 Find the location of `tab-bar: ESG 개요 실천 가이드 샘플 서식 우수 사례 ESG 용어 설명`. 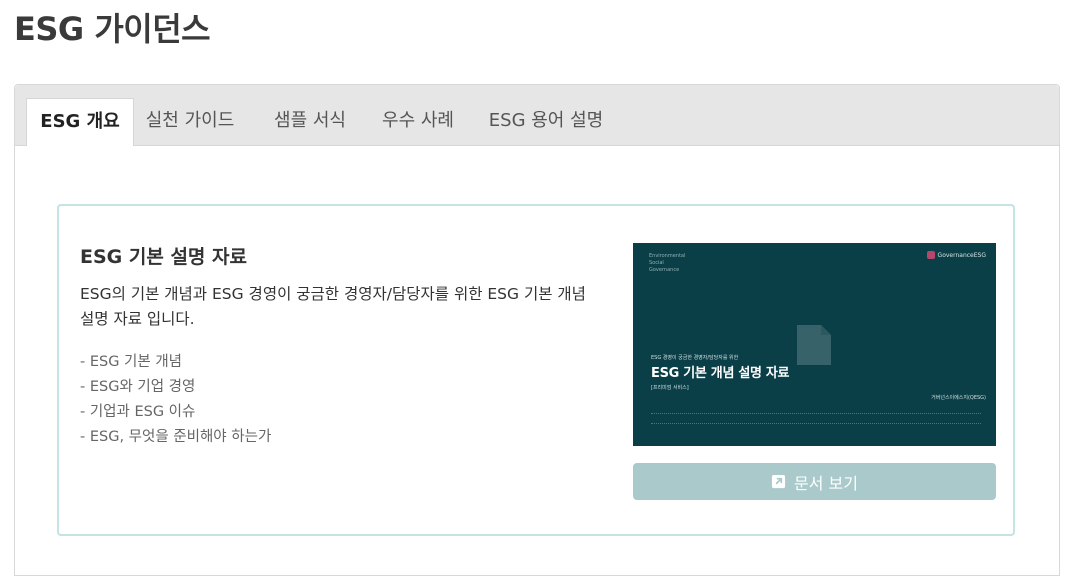

tab-bar: ESG 개요 실천 가이드 샘플 서식 우수 사례 ESG 용어 설명 is located at coordinates (537, 115).